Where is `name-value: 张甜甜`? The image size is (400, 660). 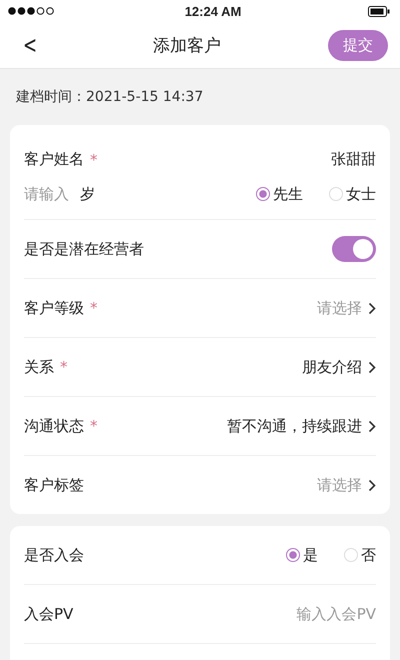 name-value: 张甜甜 is located at coordinates (353, 159).